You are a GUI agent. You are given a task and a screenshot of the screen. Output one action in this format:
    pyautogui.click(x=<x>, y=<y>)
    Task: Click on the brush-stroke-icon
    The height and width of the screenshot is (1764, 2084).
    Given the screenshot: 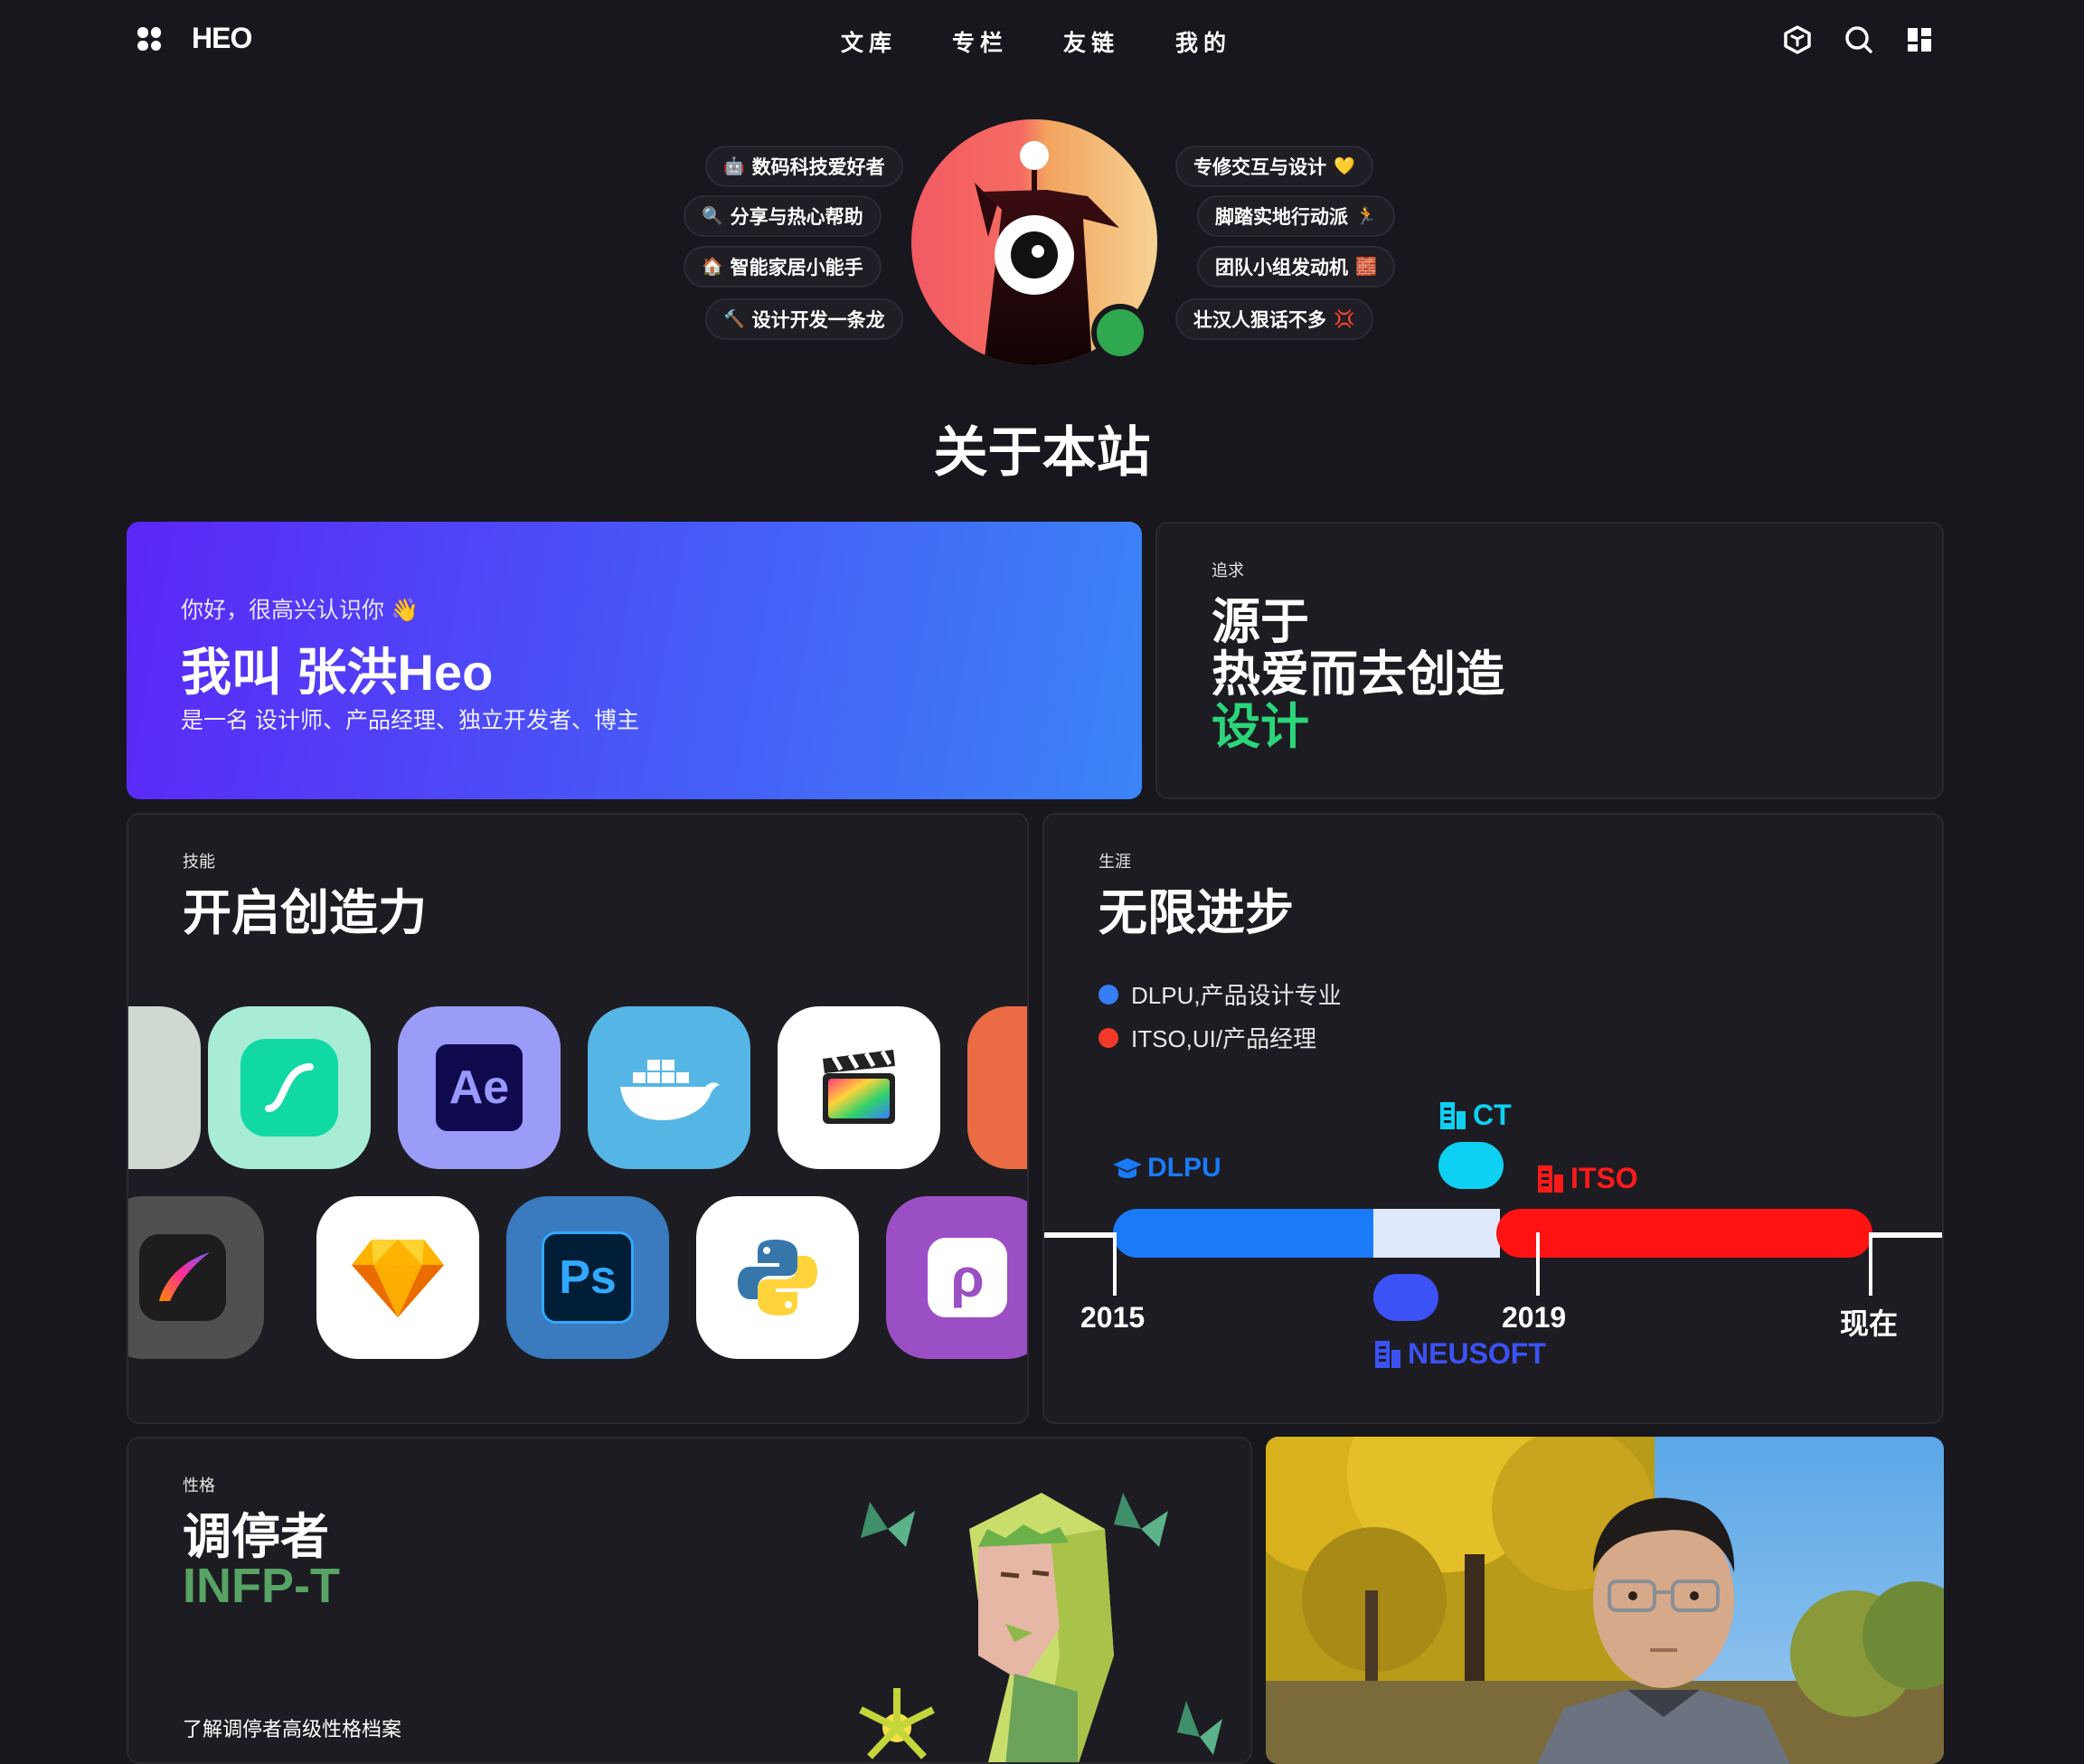 What is the action you would take?
    pyautogui.click(x=184, y=1277)
    